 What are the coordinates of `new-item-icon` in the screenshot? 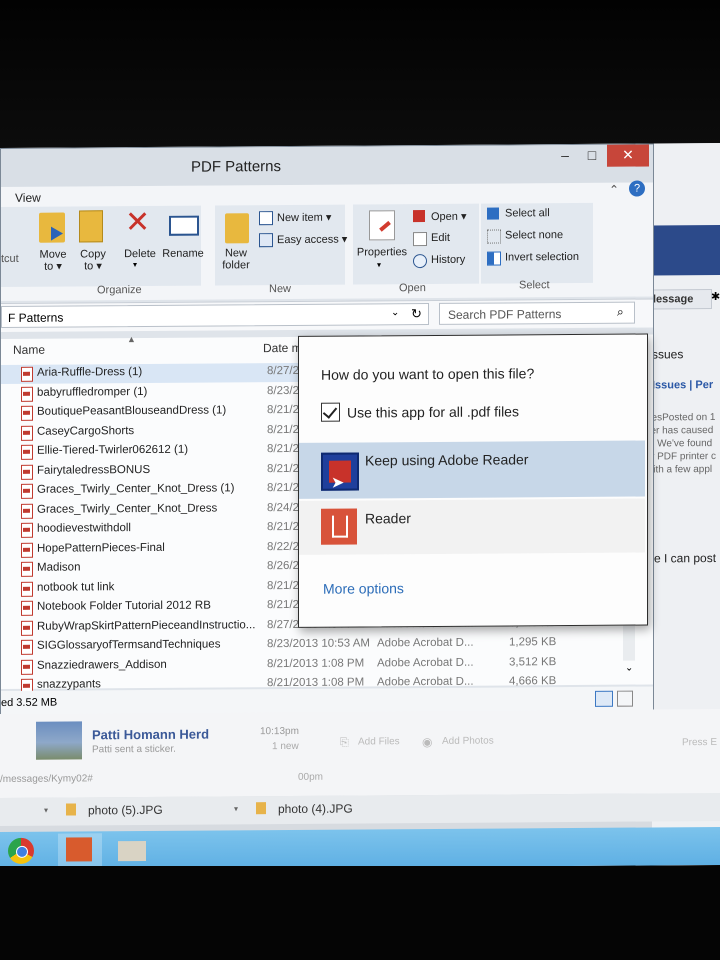 It's located at (266, 218).